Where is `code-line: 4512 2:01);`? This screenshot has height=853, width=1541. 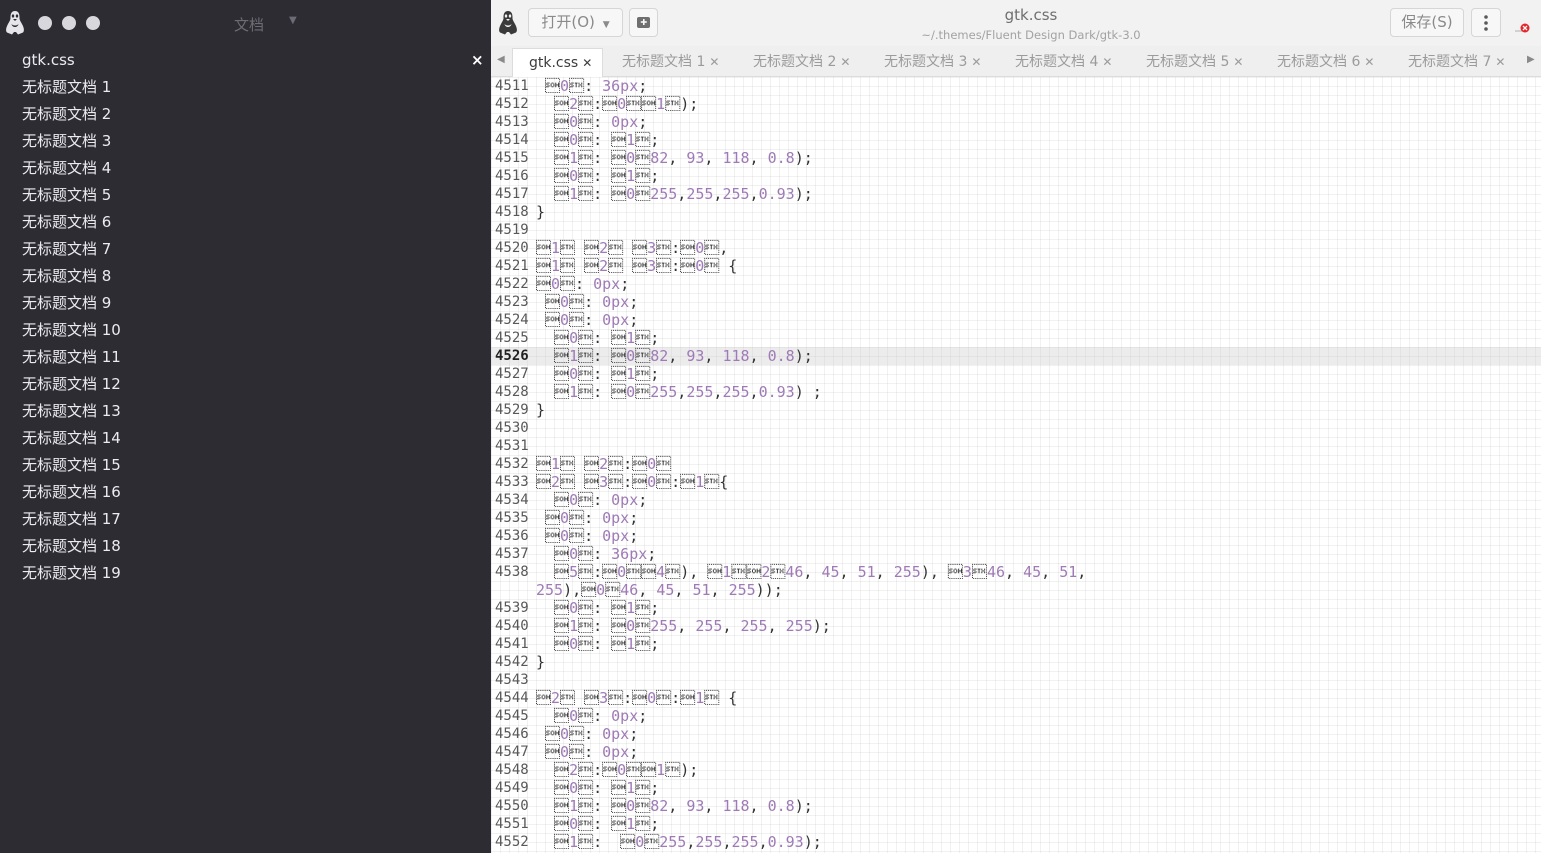 code-line: 4512 2:01); is located at coordinates (1016, 104).